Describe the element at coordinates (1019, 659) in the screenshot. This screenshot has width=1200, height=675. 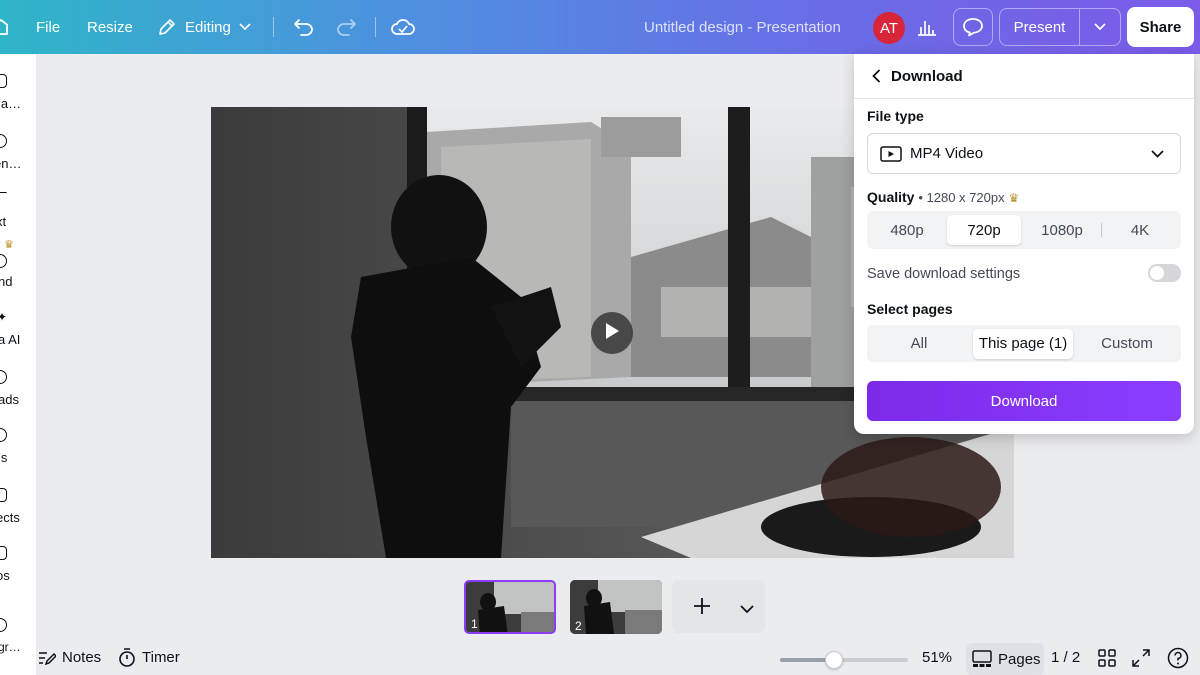
I see `pages-label: Pages` at that location.